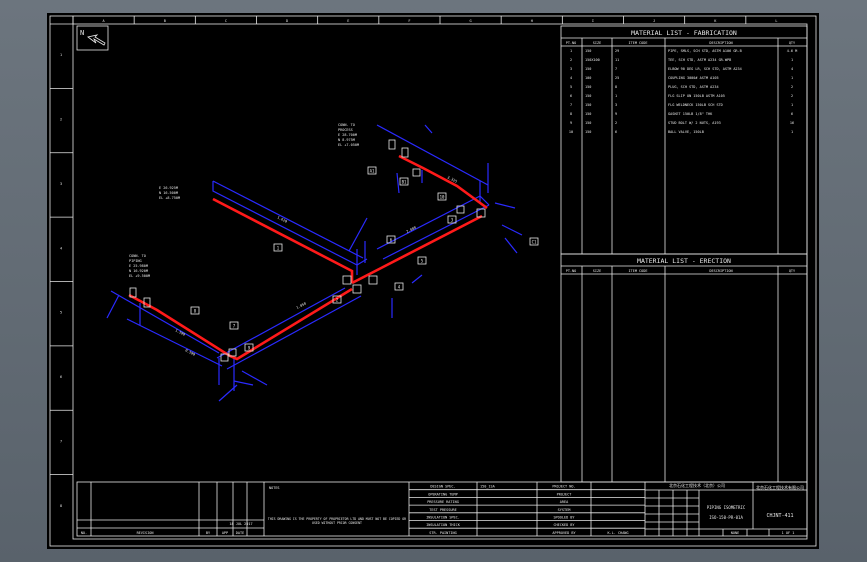 The height and width of the screenshot is (562, 867). Describe the element at coordinates (564, 525) in the screenshot. I see `project-label: CHECKED BY` at that location.